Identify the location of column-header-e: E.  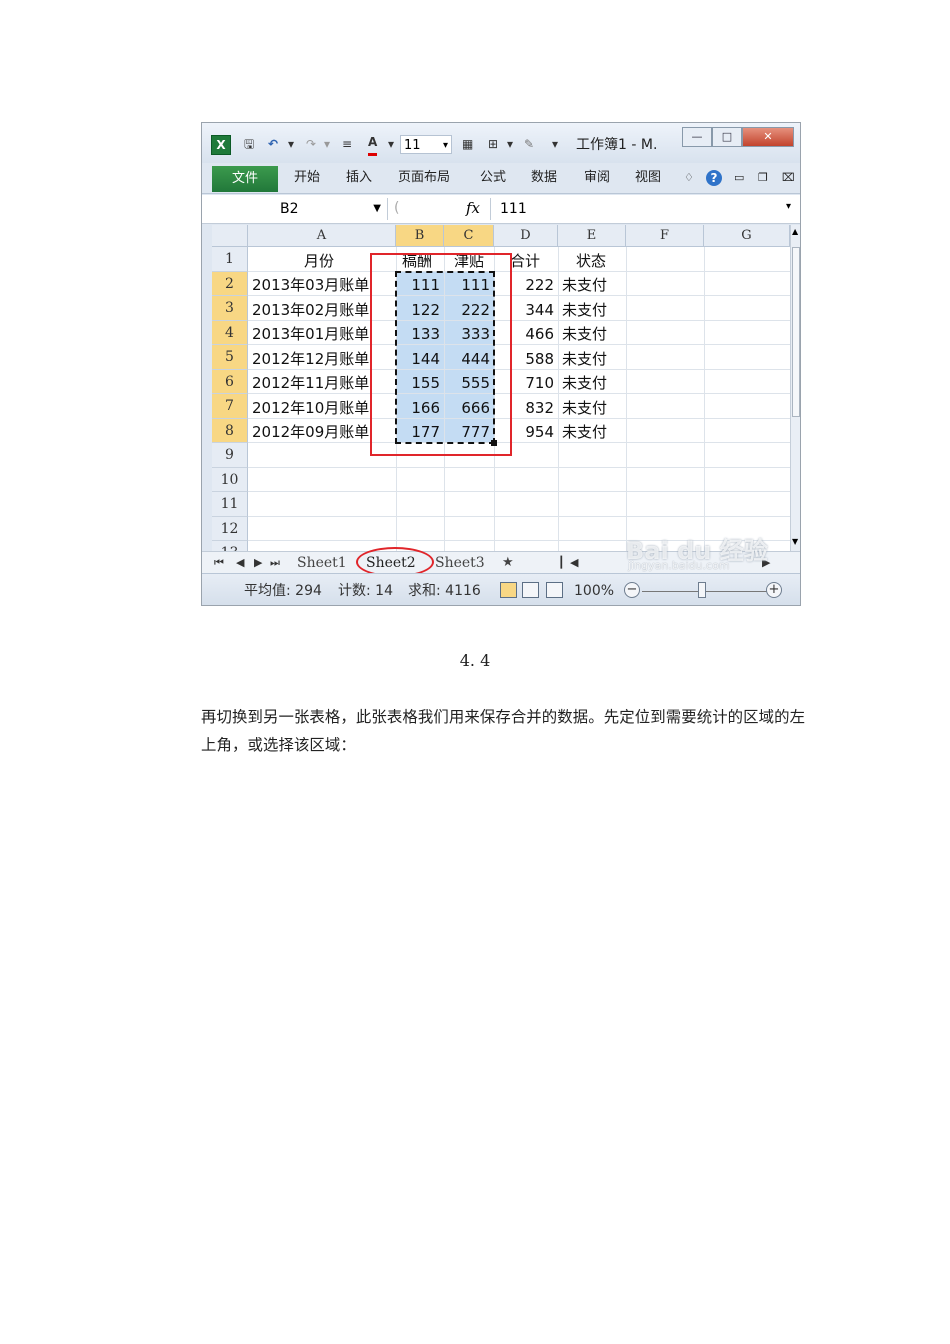
(592, 236).